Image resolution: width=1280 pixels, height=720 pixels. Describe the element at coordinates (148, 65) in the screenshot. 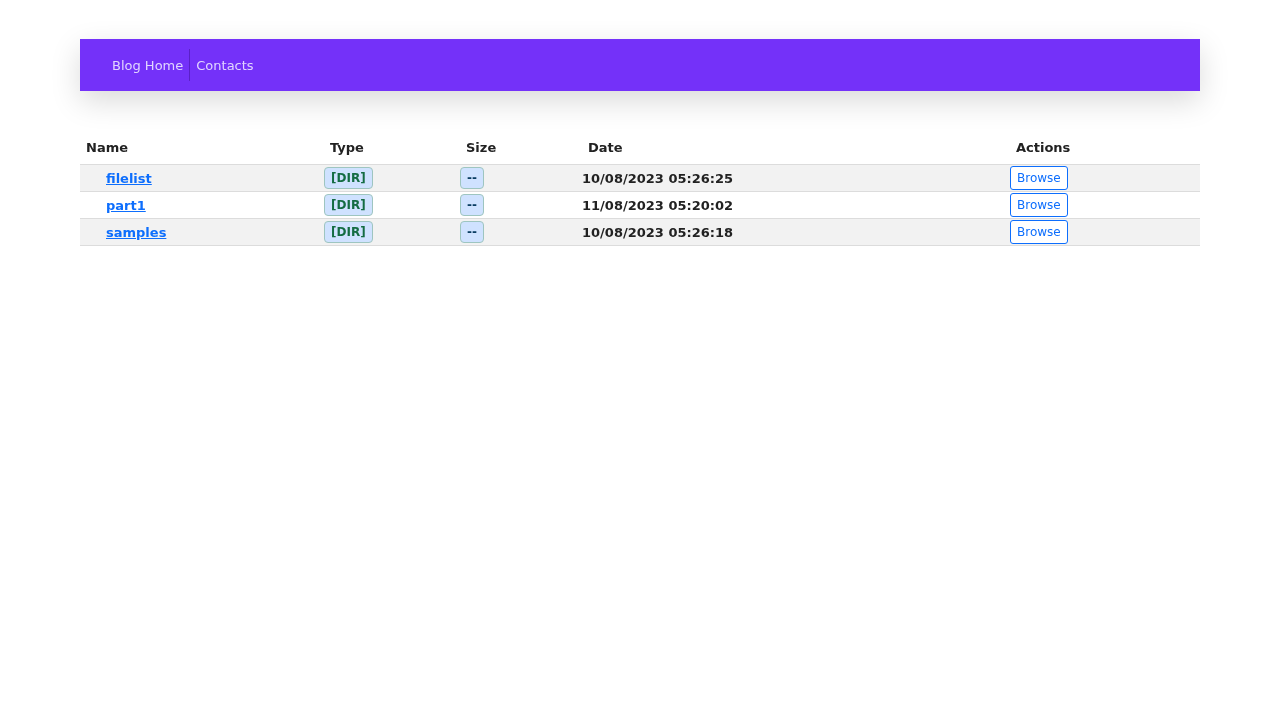

I see `nav-link: Blog Home` at that location.